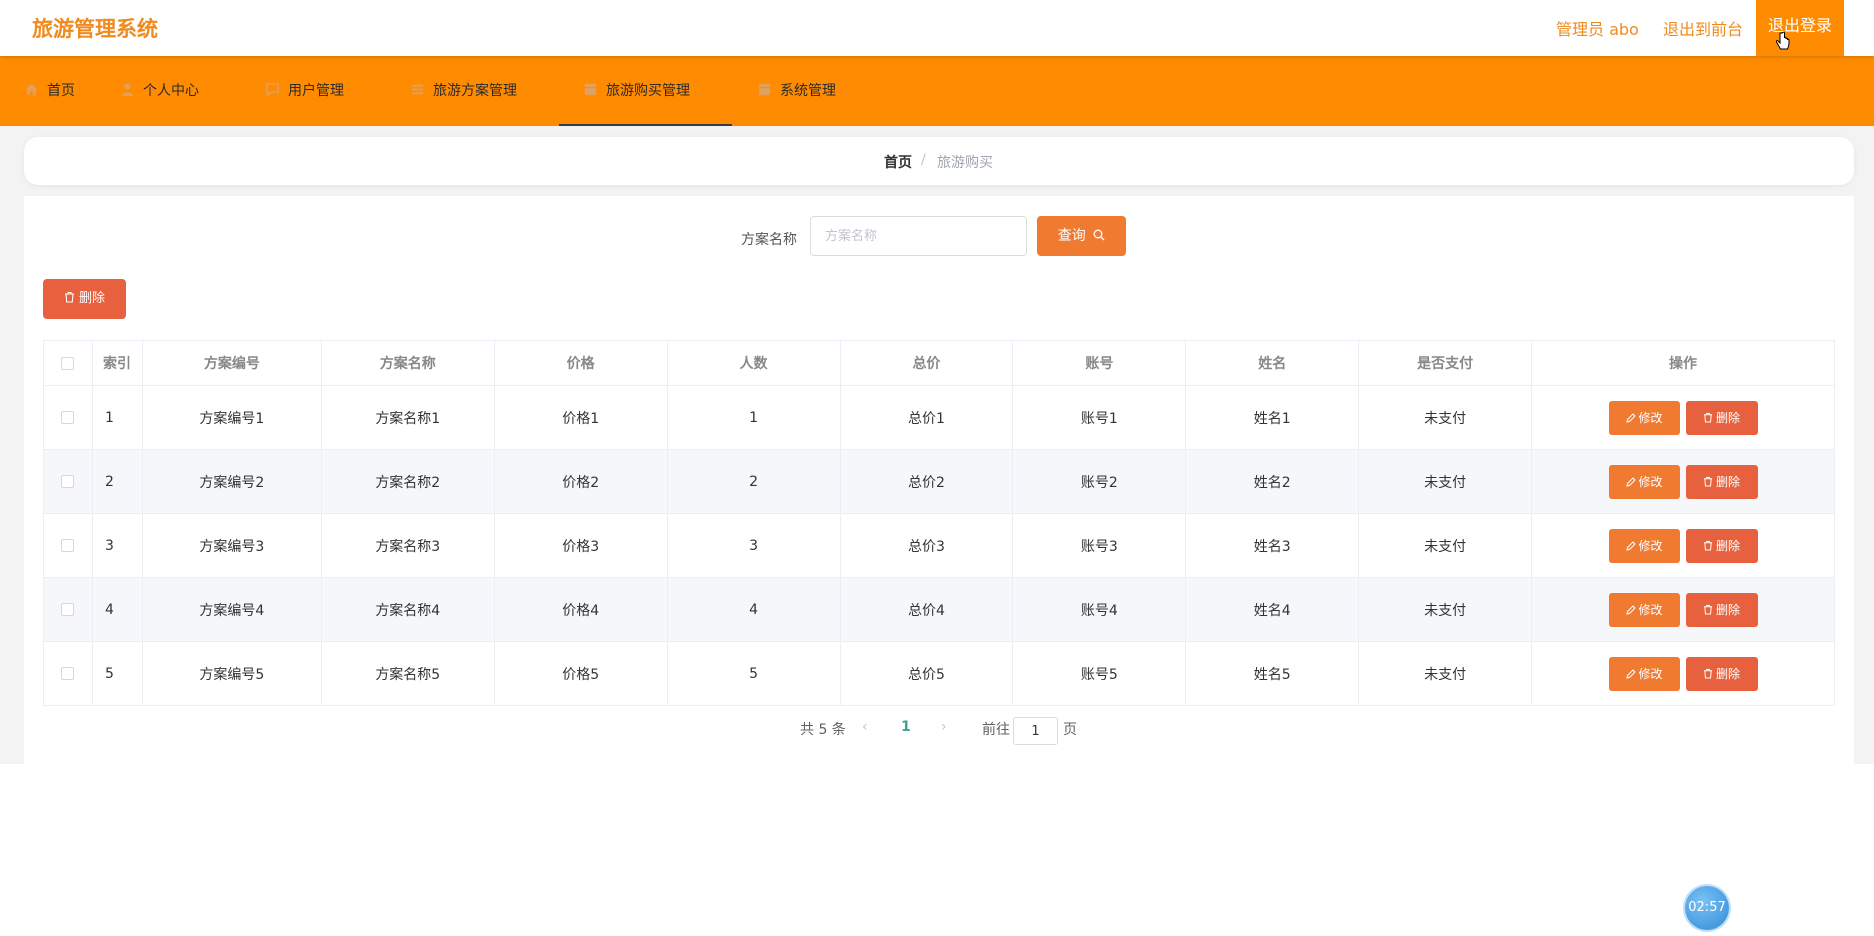  What do you see at coordinates (937, 28) in the screenshot?
I see `top-bar: 旅游管理系统 管理员 abo 退出到前台 退出登录` at bounding box center [937, 28].